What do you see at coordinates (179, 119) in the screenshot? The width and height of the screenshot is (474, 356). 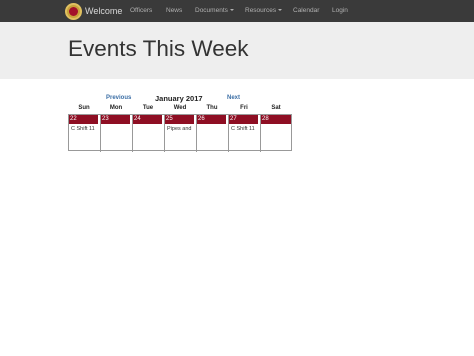 I see `day-number: 25` at bounding box center [179, 119].